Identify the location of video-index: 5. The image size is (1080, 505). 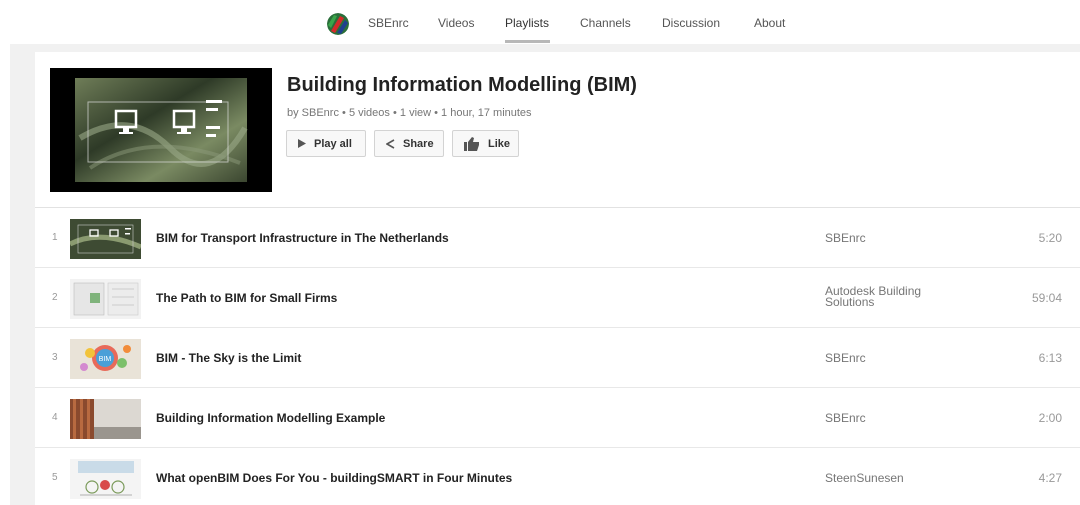
(55, 477).